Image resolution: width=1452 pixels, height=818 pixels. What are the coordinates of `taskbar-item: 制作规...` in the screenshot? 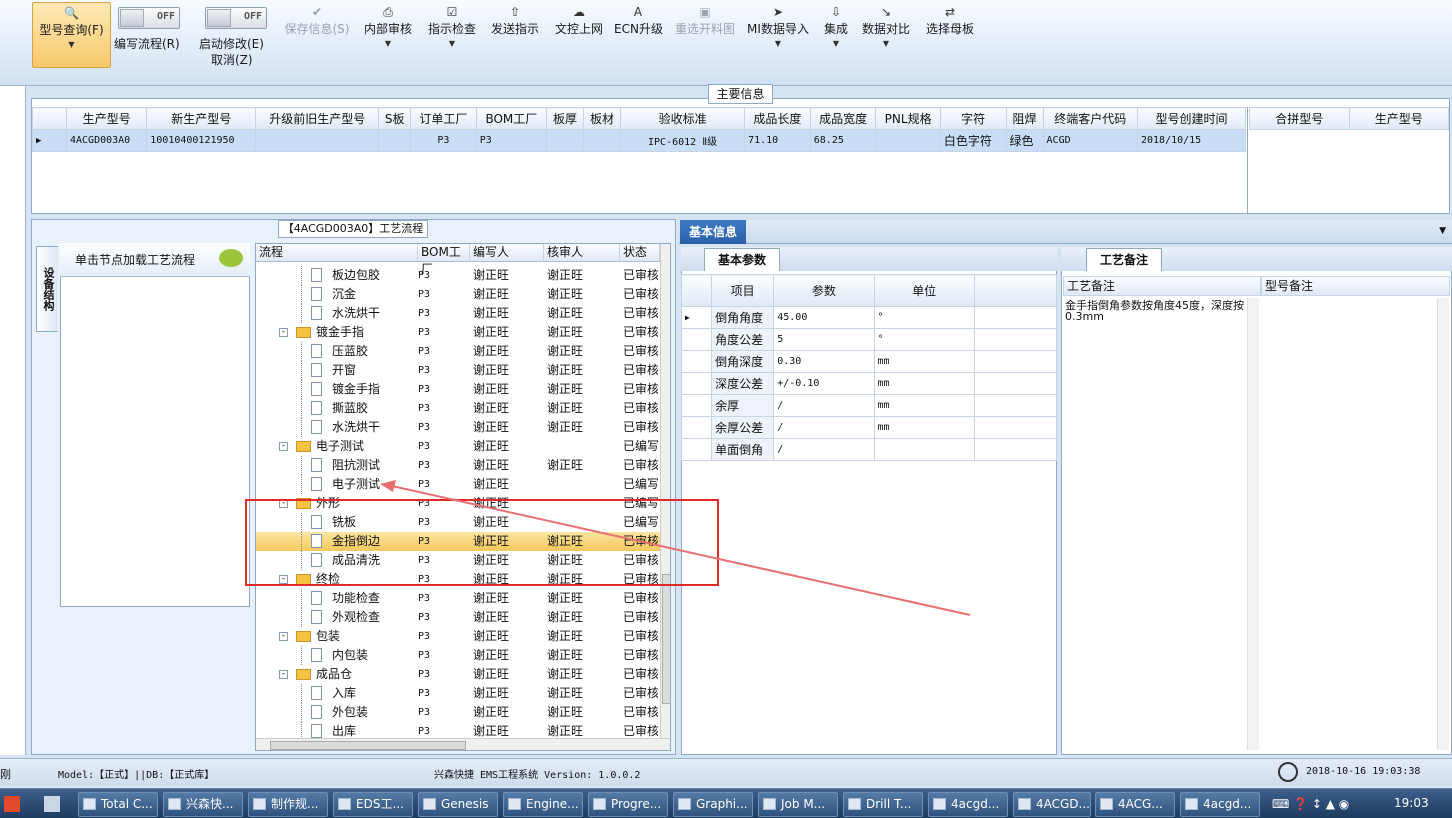 It's located at (288, 804).